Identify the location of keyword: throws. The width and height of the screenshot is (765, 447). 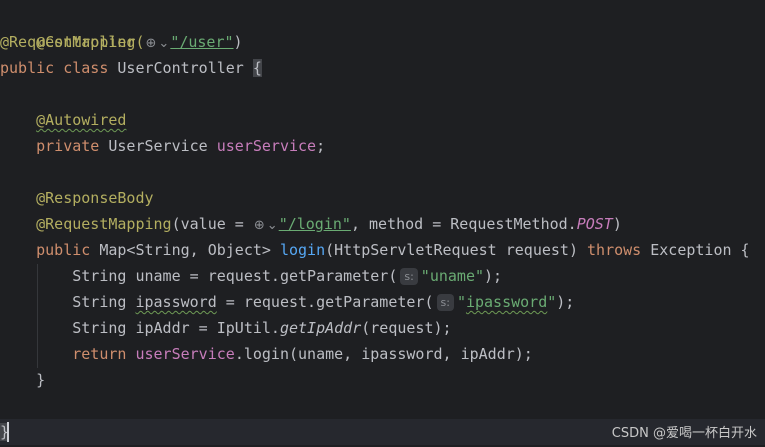
(614, 250).